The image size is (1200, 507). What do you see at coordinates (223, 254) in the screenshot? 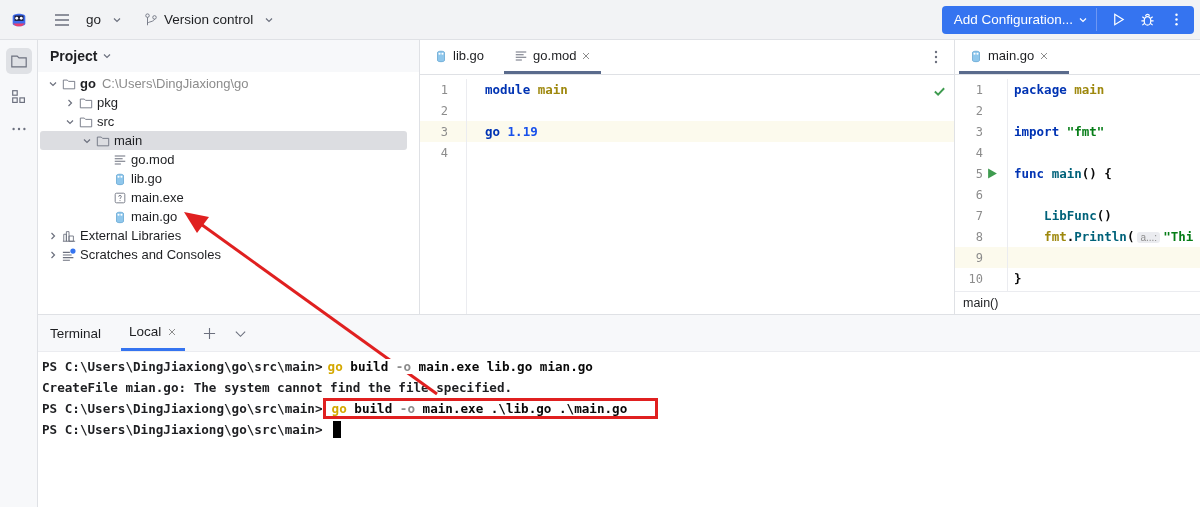
I see `tree-item: Scratches and Consoles` at bounding box center [223, 254].